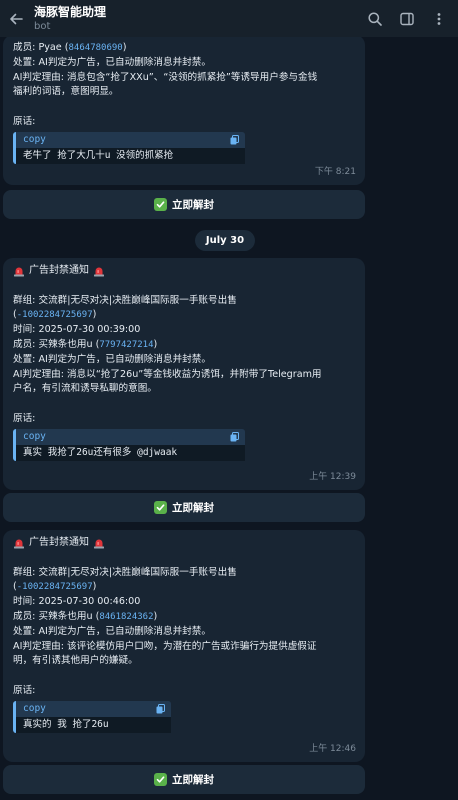 The width and height of the screenshot is (458, 800). What do you see at coordinates (130, 155) in the screenshot?
I see `code-text: 老牛了 抢了大几十u 没领的抓紧抢` at bounding box center [130, 155].